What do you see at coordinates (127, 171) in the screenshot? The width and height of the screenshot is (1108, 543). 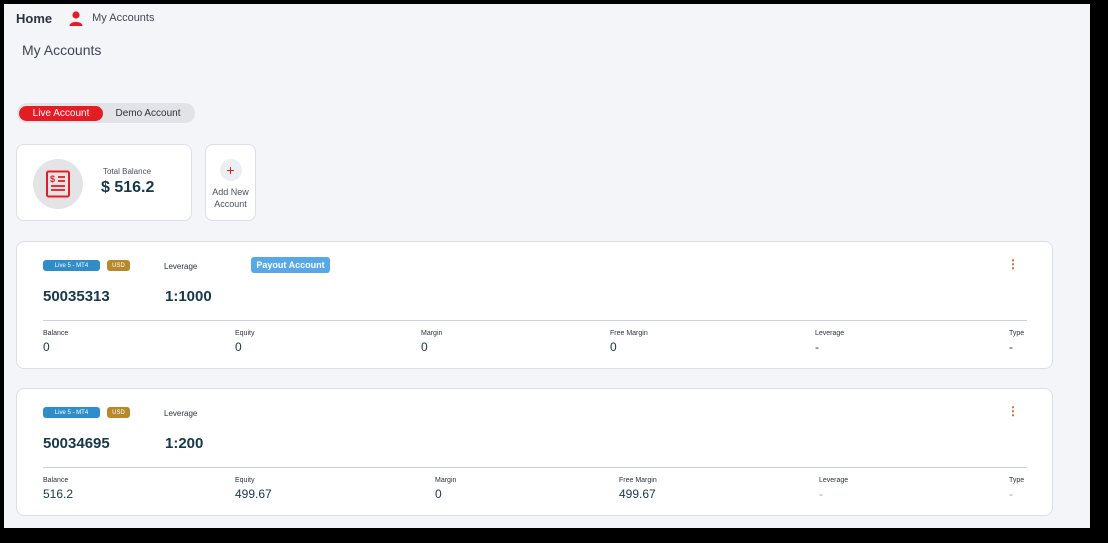 I see `total-balance-label: Total Balance` at bounding box center [127, 171].